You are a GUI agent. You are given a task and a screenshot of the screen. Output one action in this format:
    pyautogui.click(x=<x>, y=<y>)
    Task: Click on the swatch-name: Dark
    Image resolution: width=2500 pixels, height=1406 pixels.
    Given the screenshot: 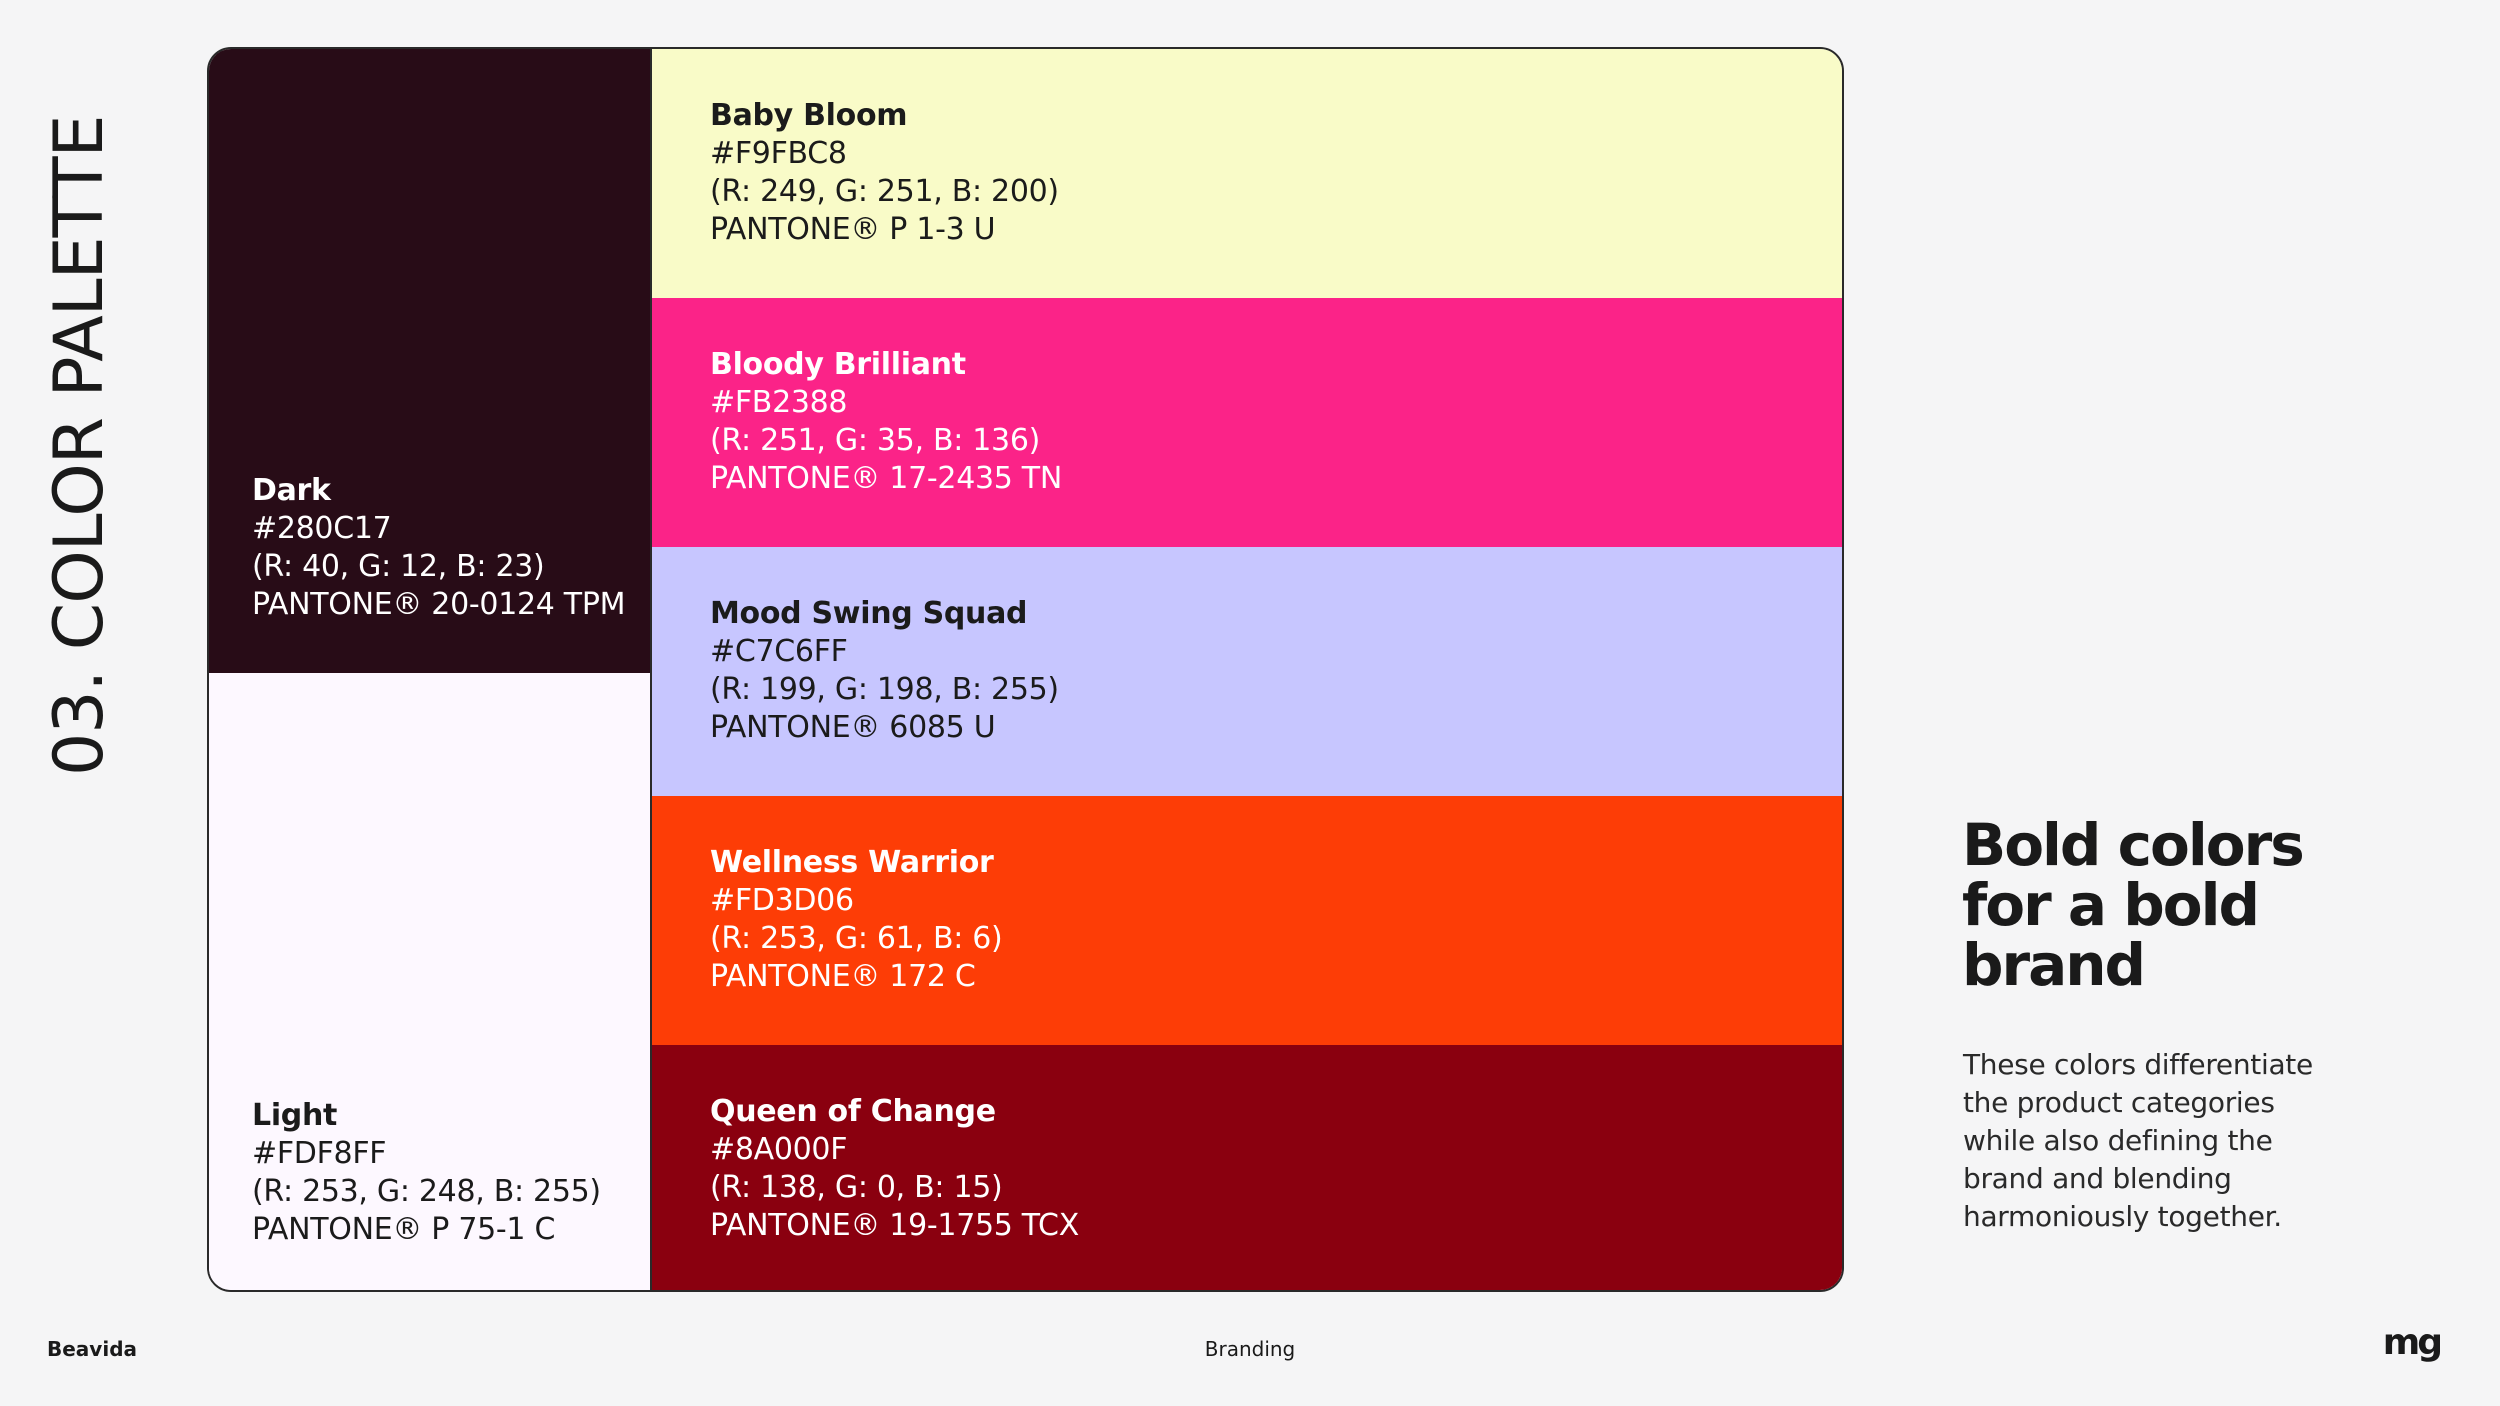 What is the action you would take?
    pyautogui.click(x=291, y=490)
    